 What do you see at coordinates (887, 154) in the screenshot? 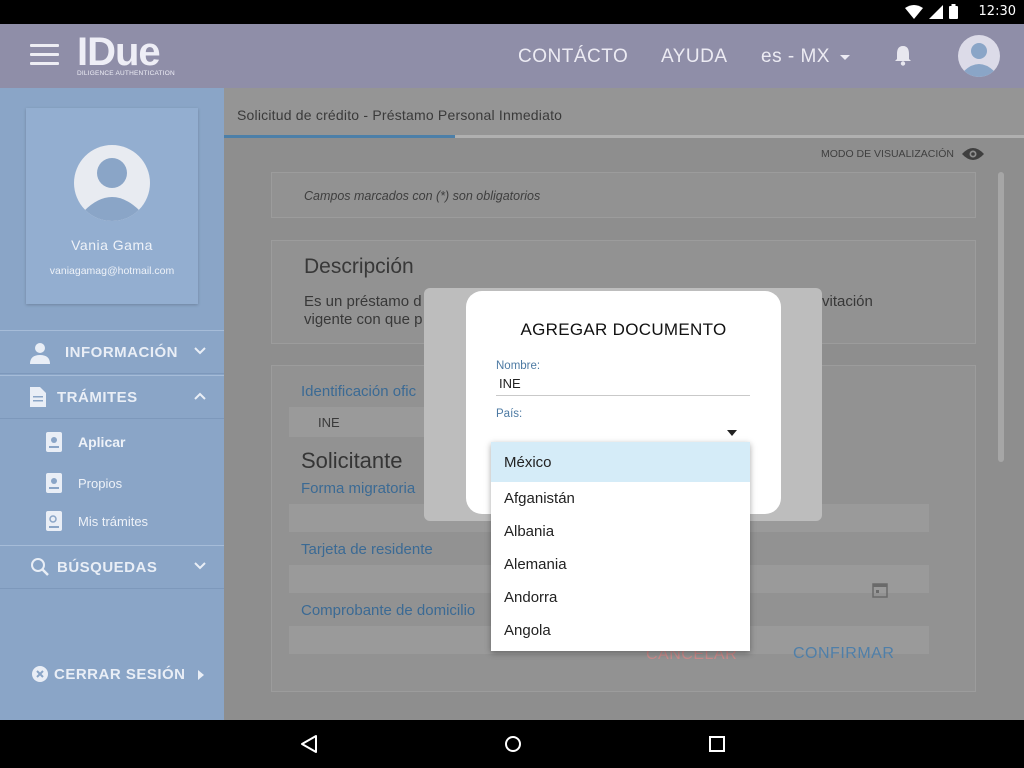
I see `view-mode-label: MODO DE VISUALIZACIÓN` at bounding box center [887, 154].